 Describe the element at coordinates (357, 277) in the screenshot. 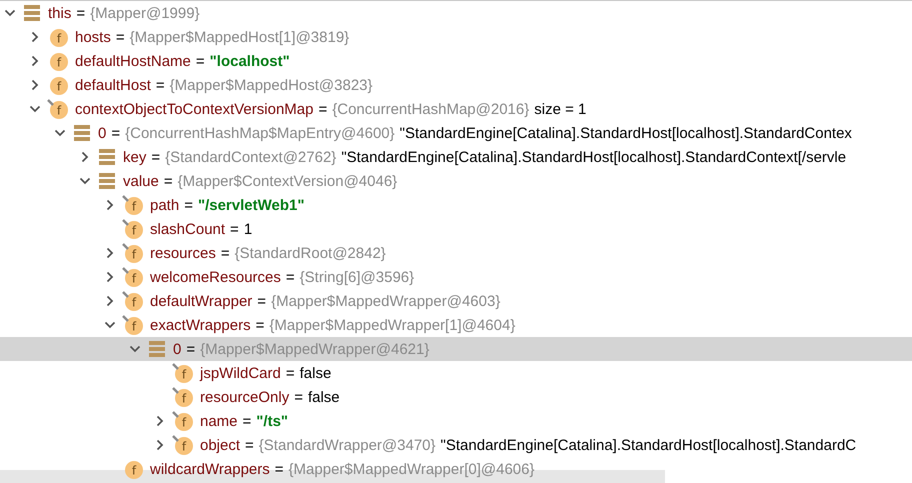

I see `type-label: {String[6]@3596}` at that location.